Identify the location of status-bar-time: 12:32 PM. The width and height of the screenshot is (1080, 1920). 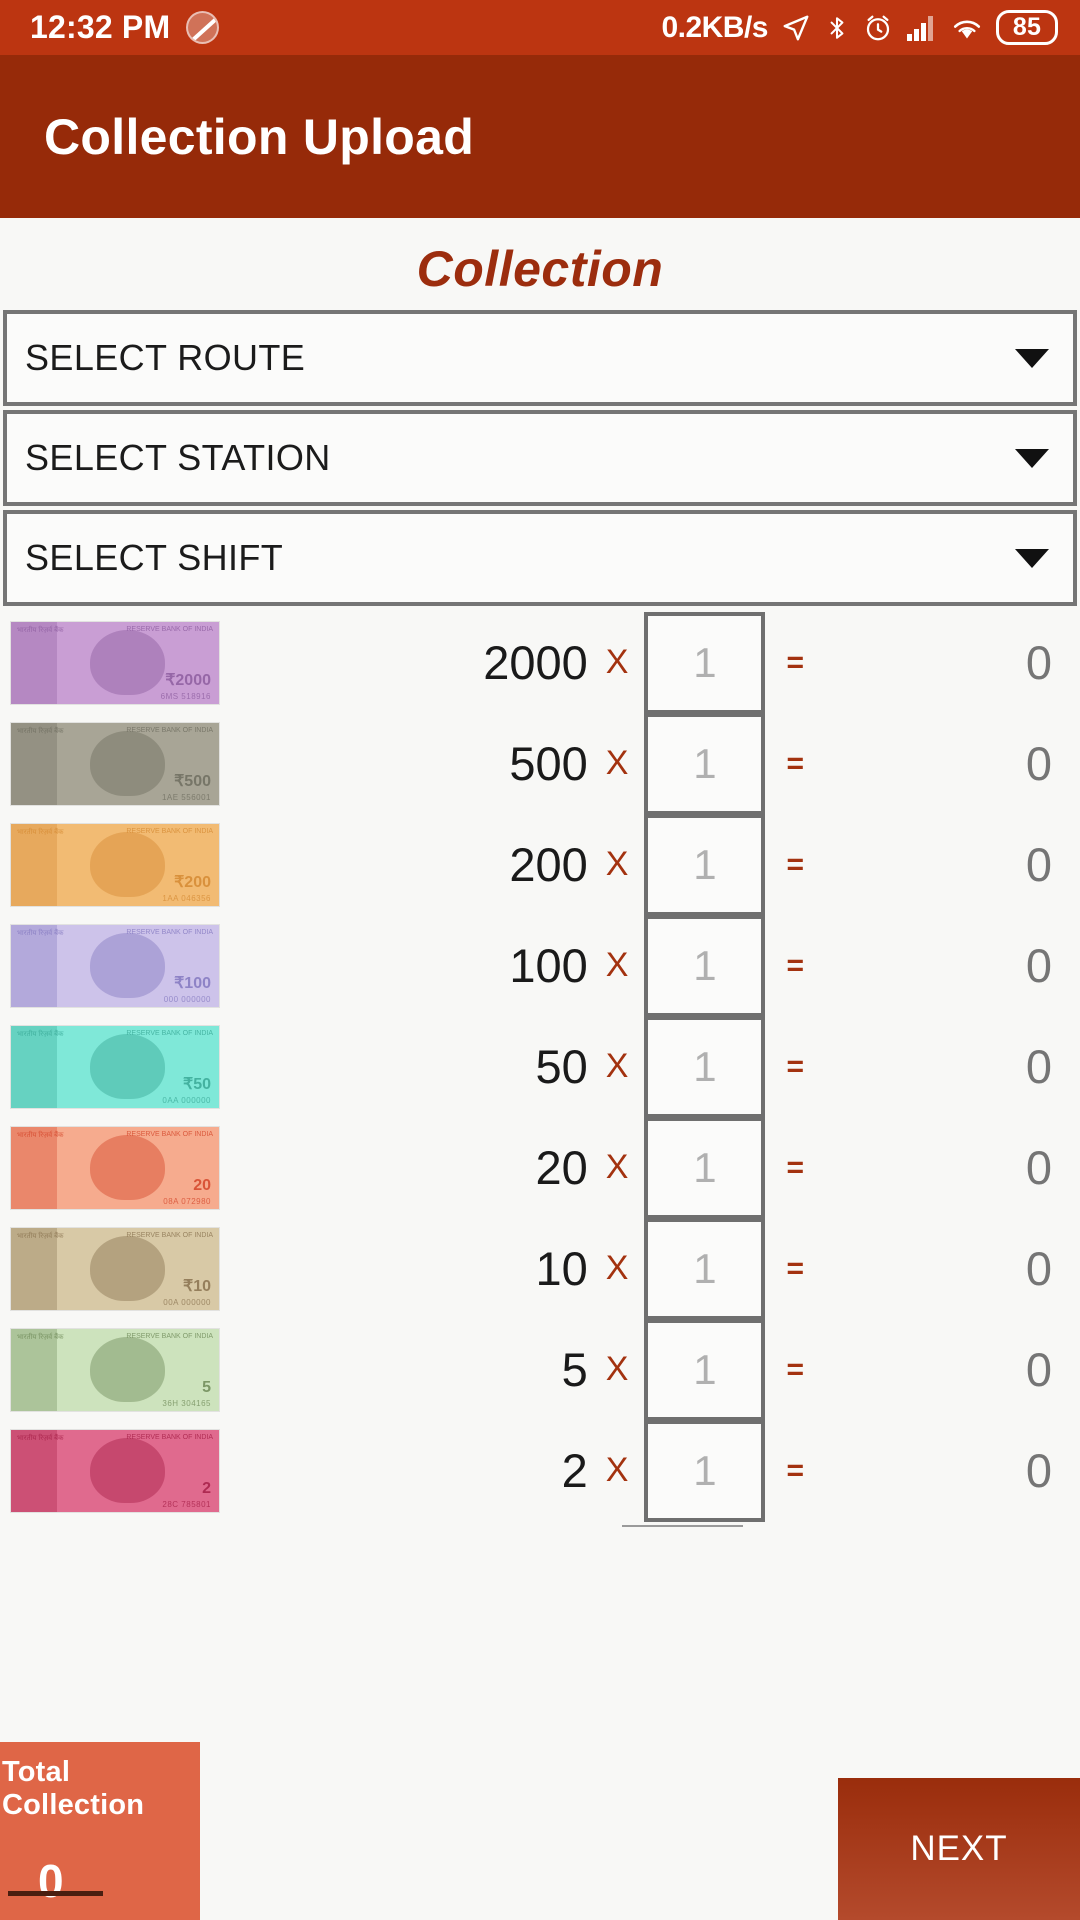
(100, 27).